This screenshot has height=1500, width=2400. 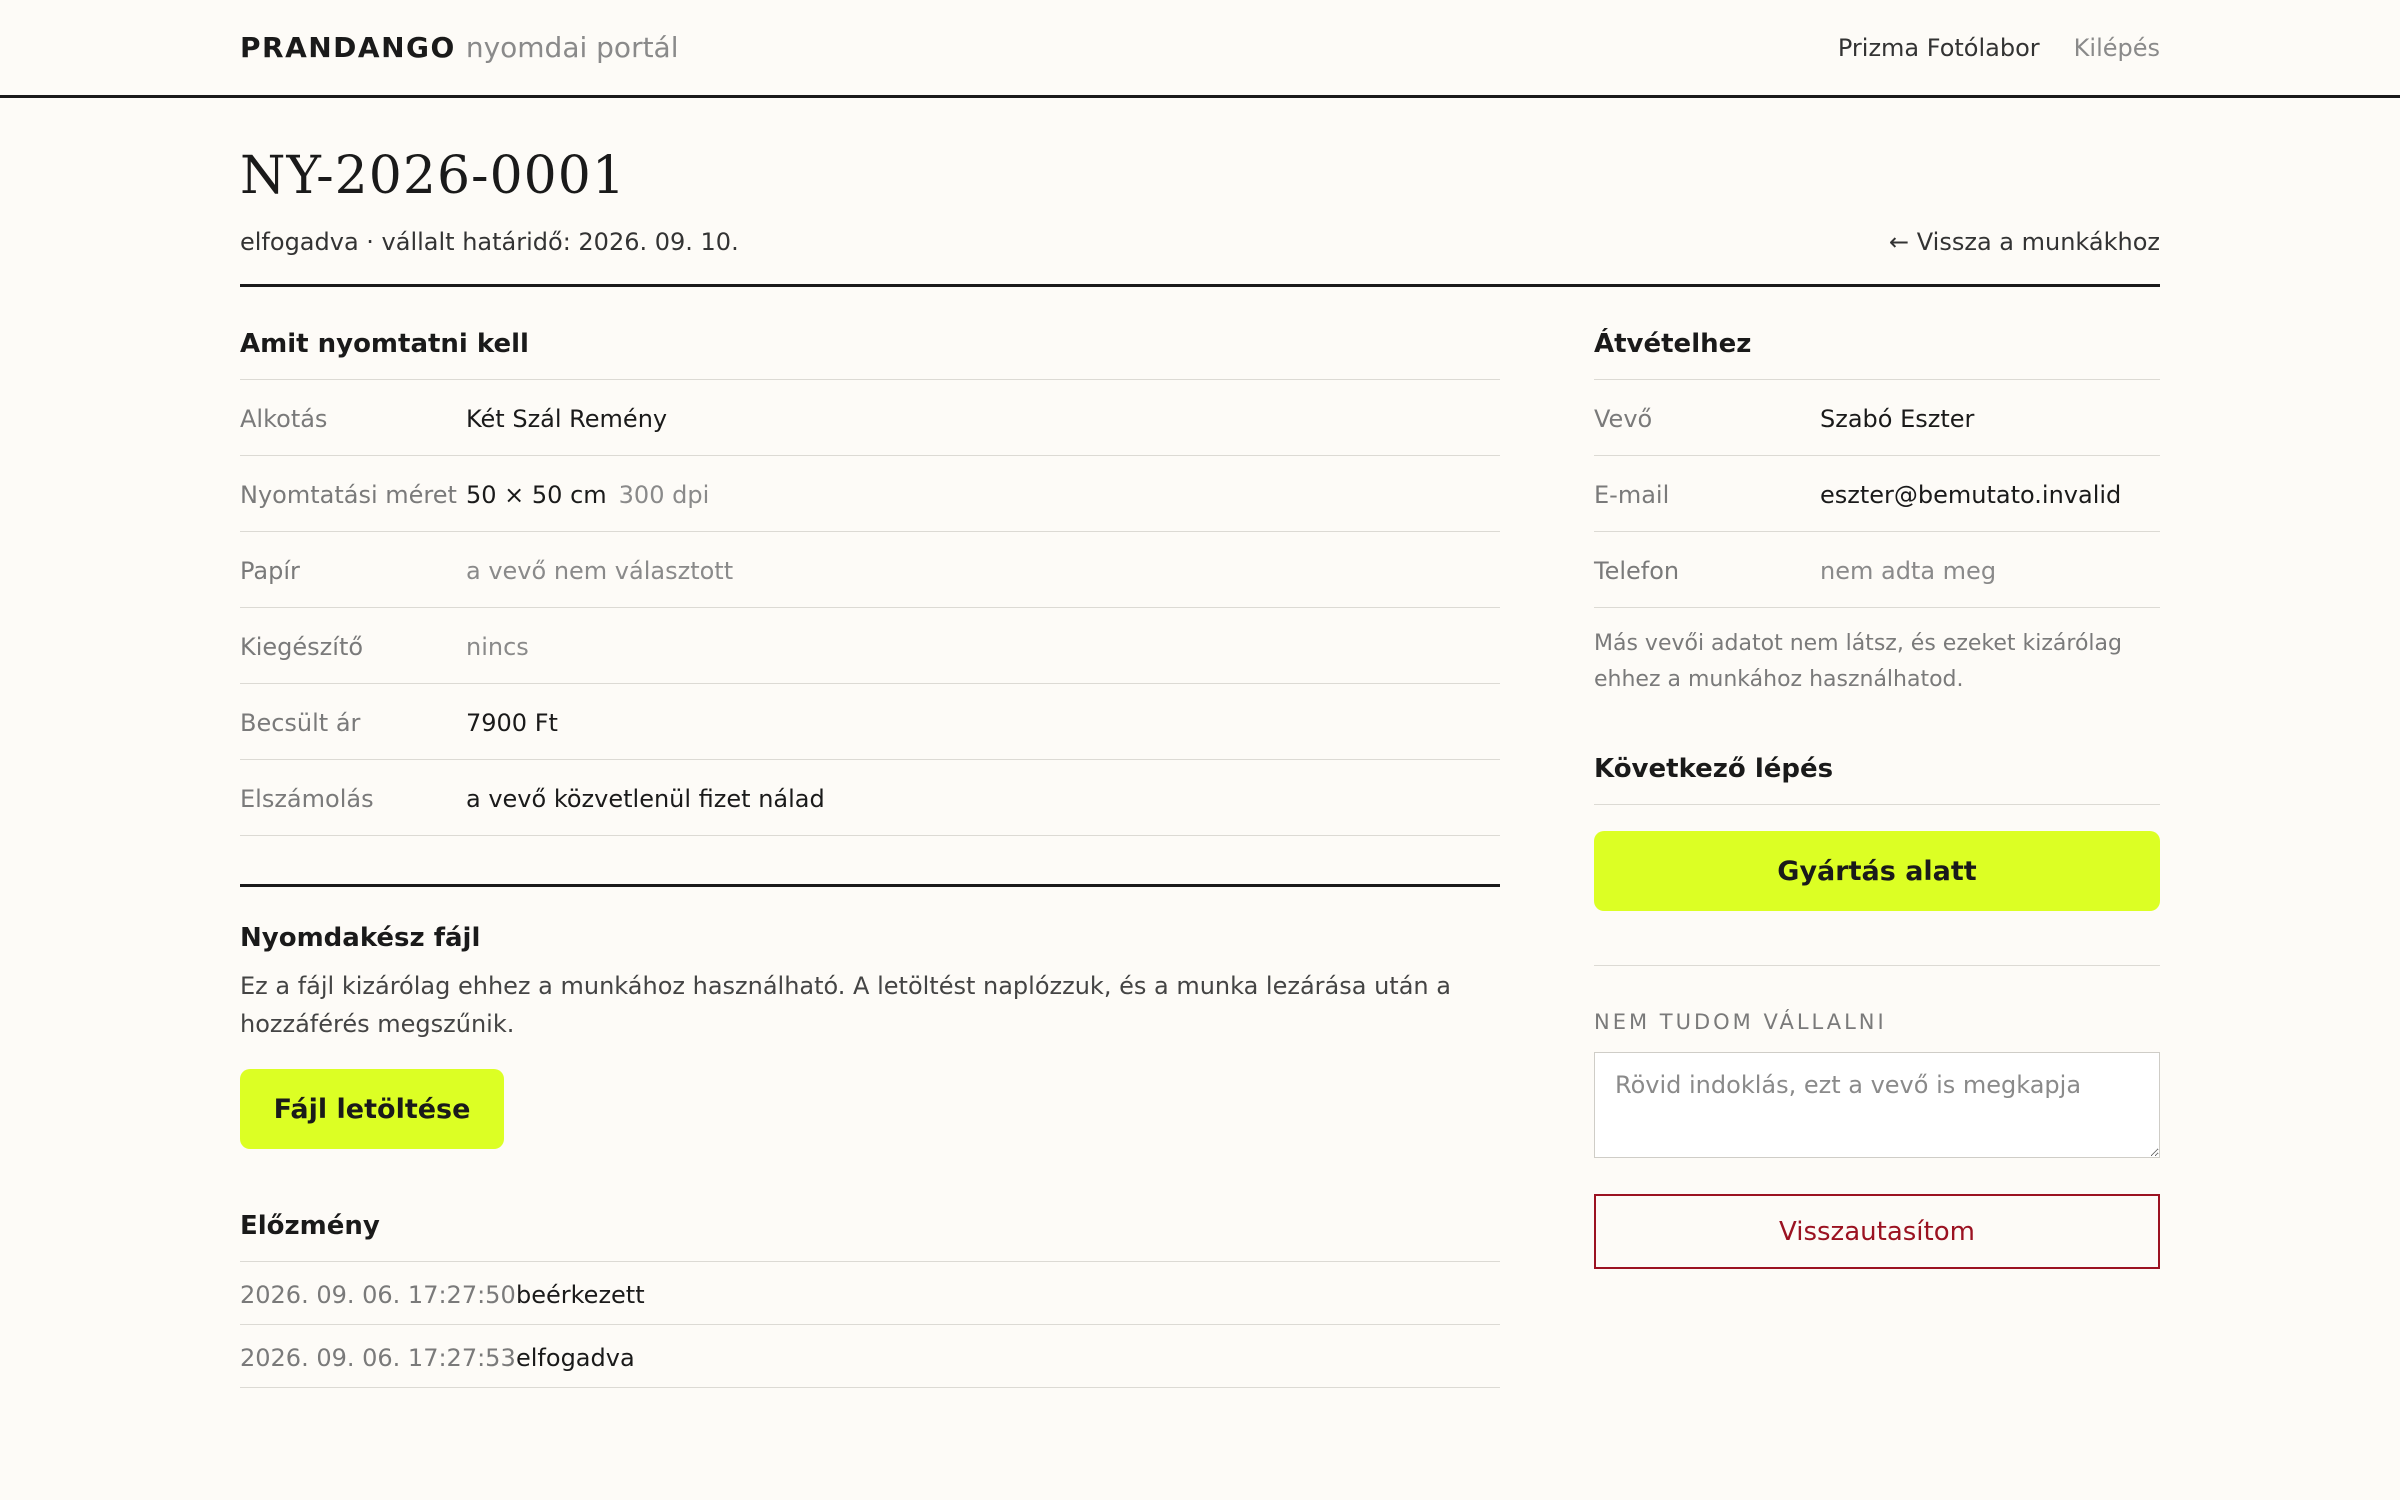 What do you see at coordinates (1971, 495) in the screenshot?
I see `pickup-value: eszter@bemutato.invalid` at bounding box center [1971, 495].